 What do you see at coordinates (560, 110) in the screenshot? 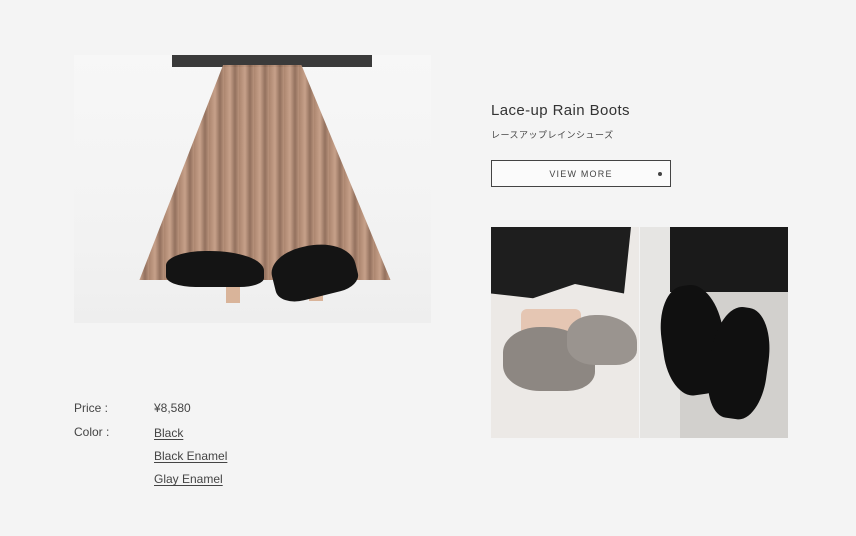
I see `product-title: Lace-up Rain Boots` at bounding box center [560, 110].